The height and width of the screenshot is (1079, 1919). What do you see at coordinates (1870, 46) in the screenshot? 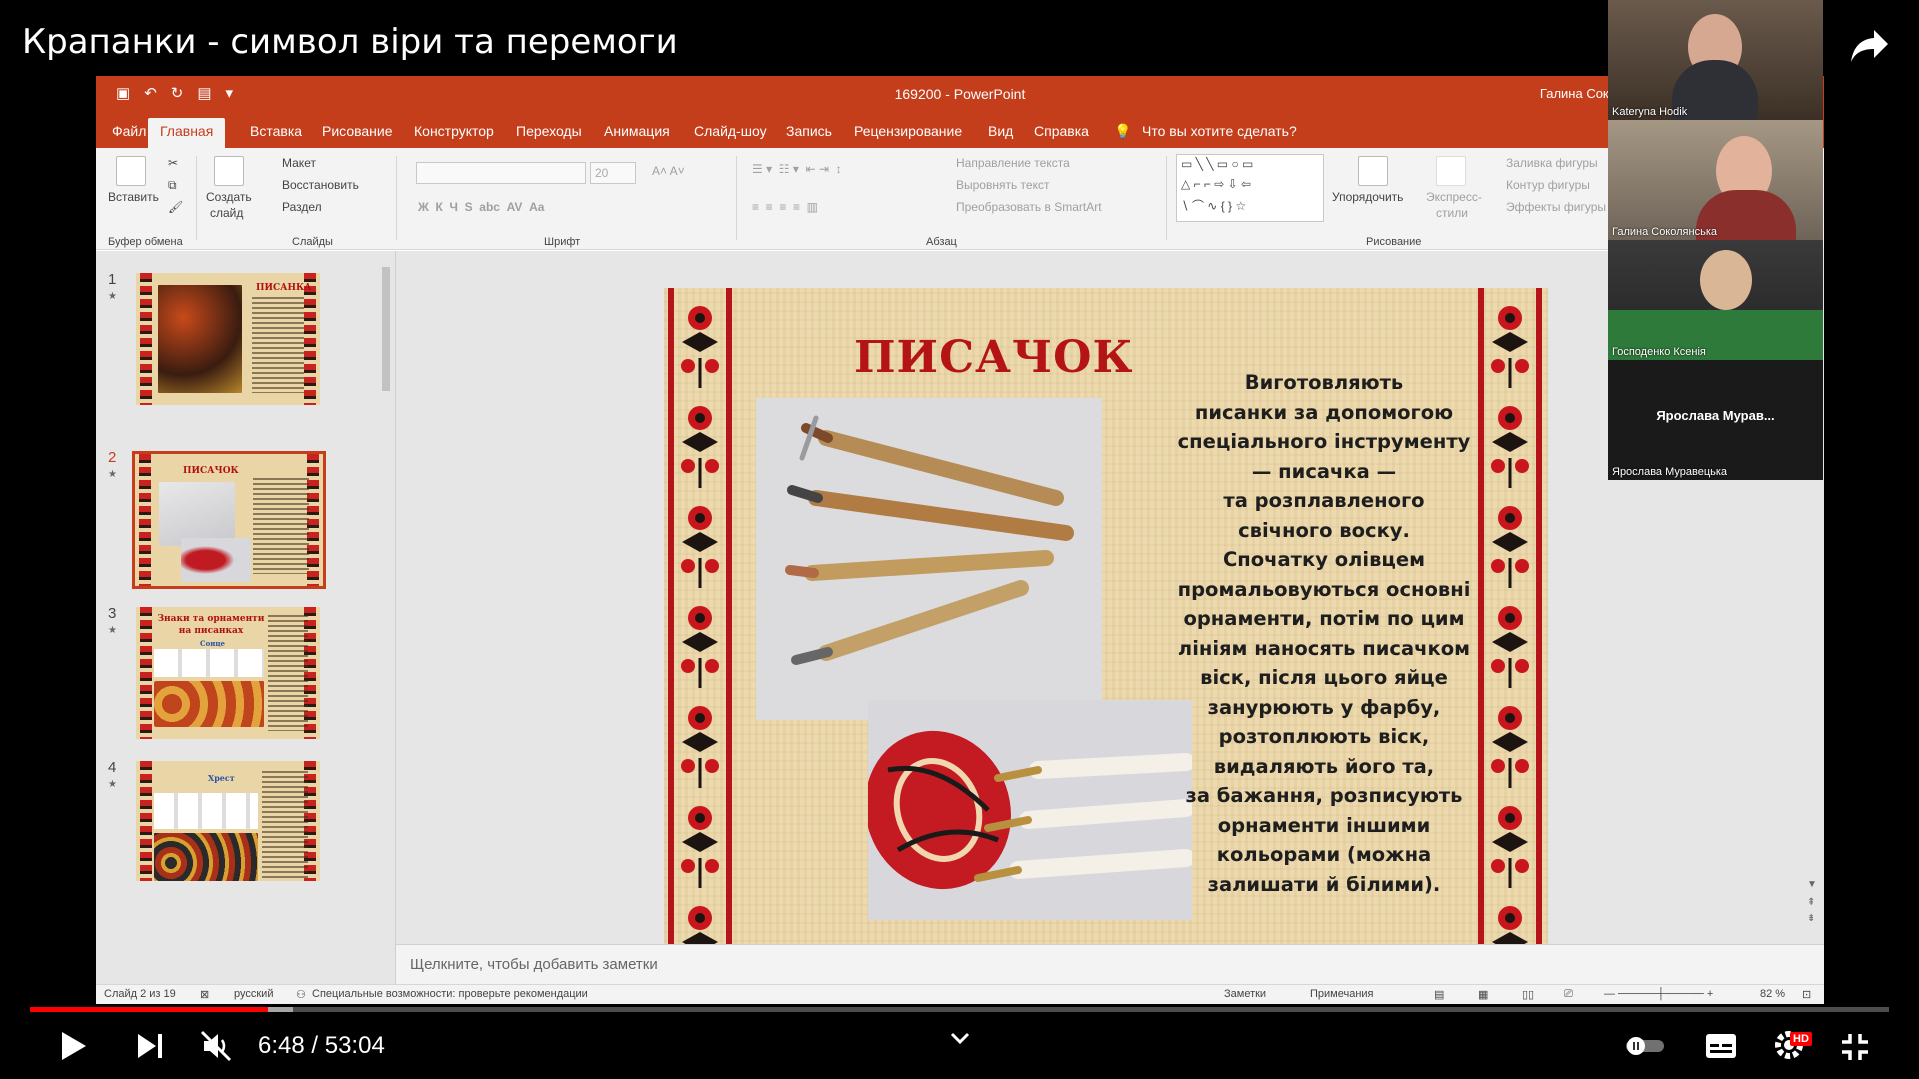
I see `share-icon` at bounding box center [1870, 46].